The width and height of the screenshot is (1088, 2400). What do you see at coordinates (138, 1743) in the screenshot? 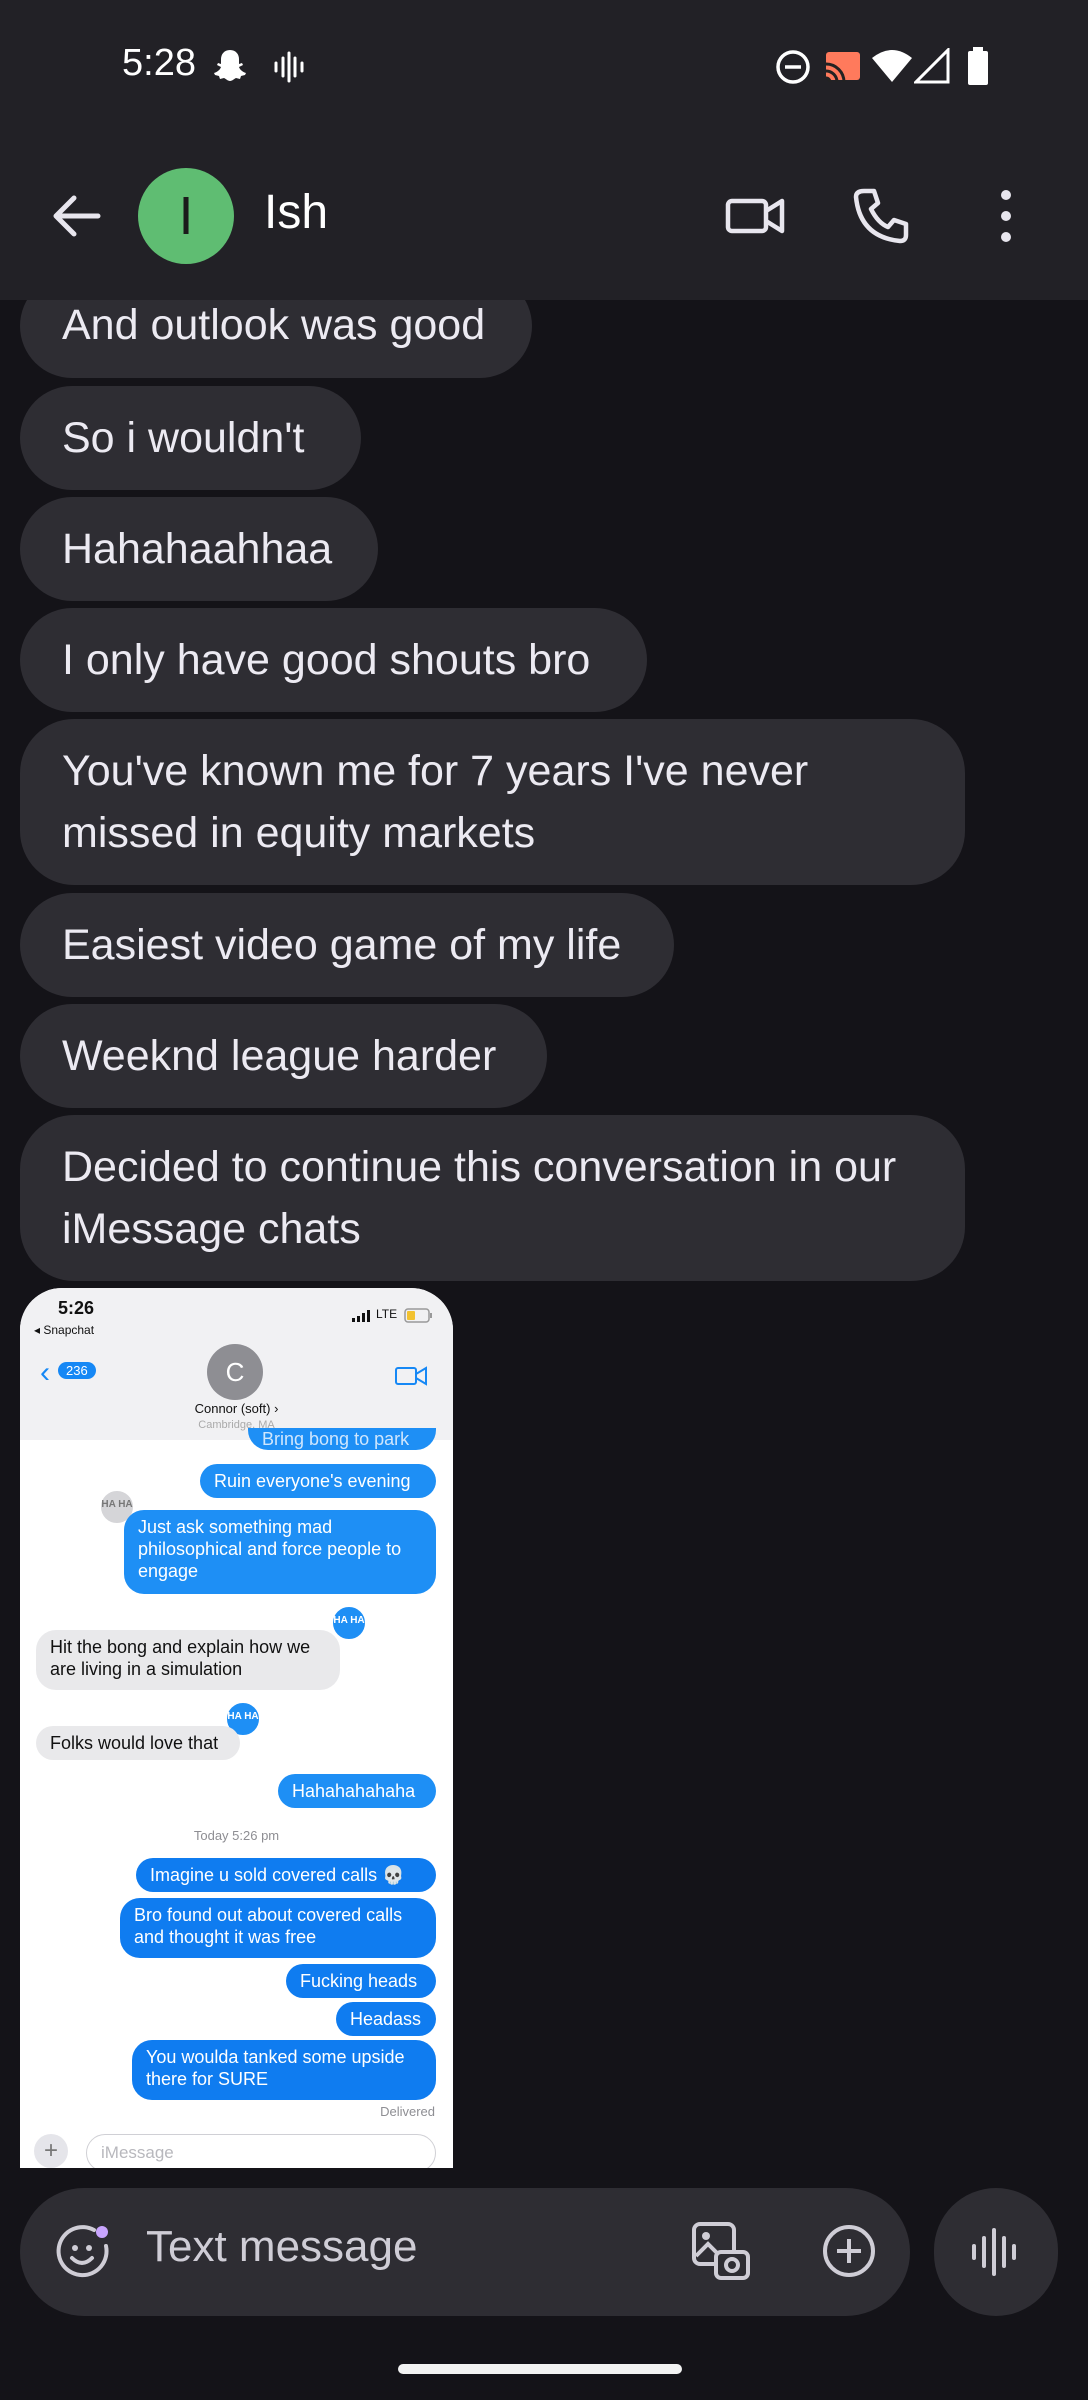
I see `shot-message-received: Folks would love that` at bounding box center [138, 1743].